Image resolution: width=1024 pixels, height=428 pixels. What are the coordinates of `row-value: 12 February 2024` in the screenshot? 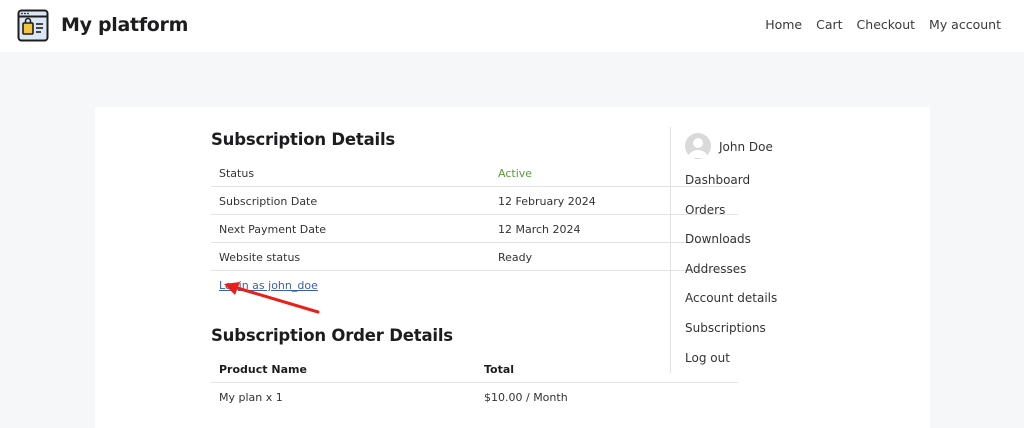 It's located at (547, 201).